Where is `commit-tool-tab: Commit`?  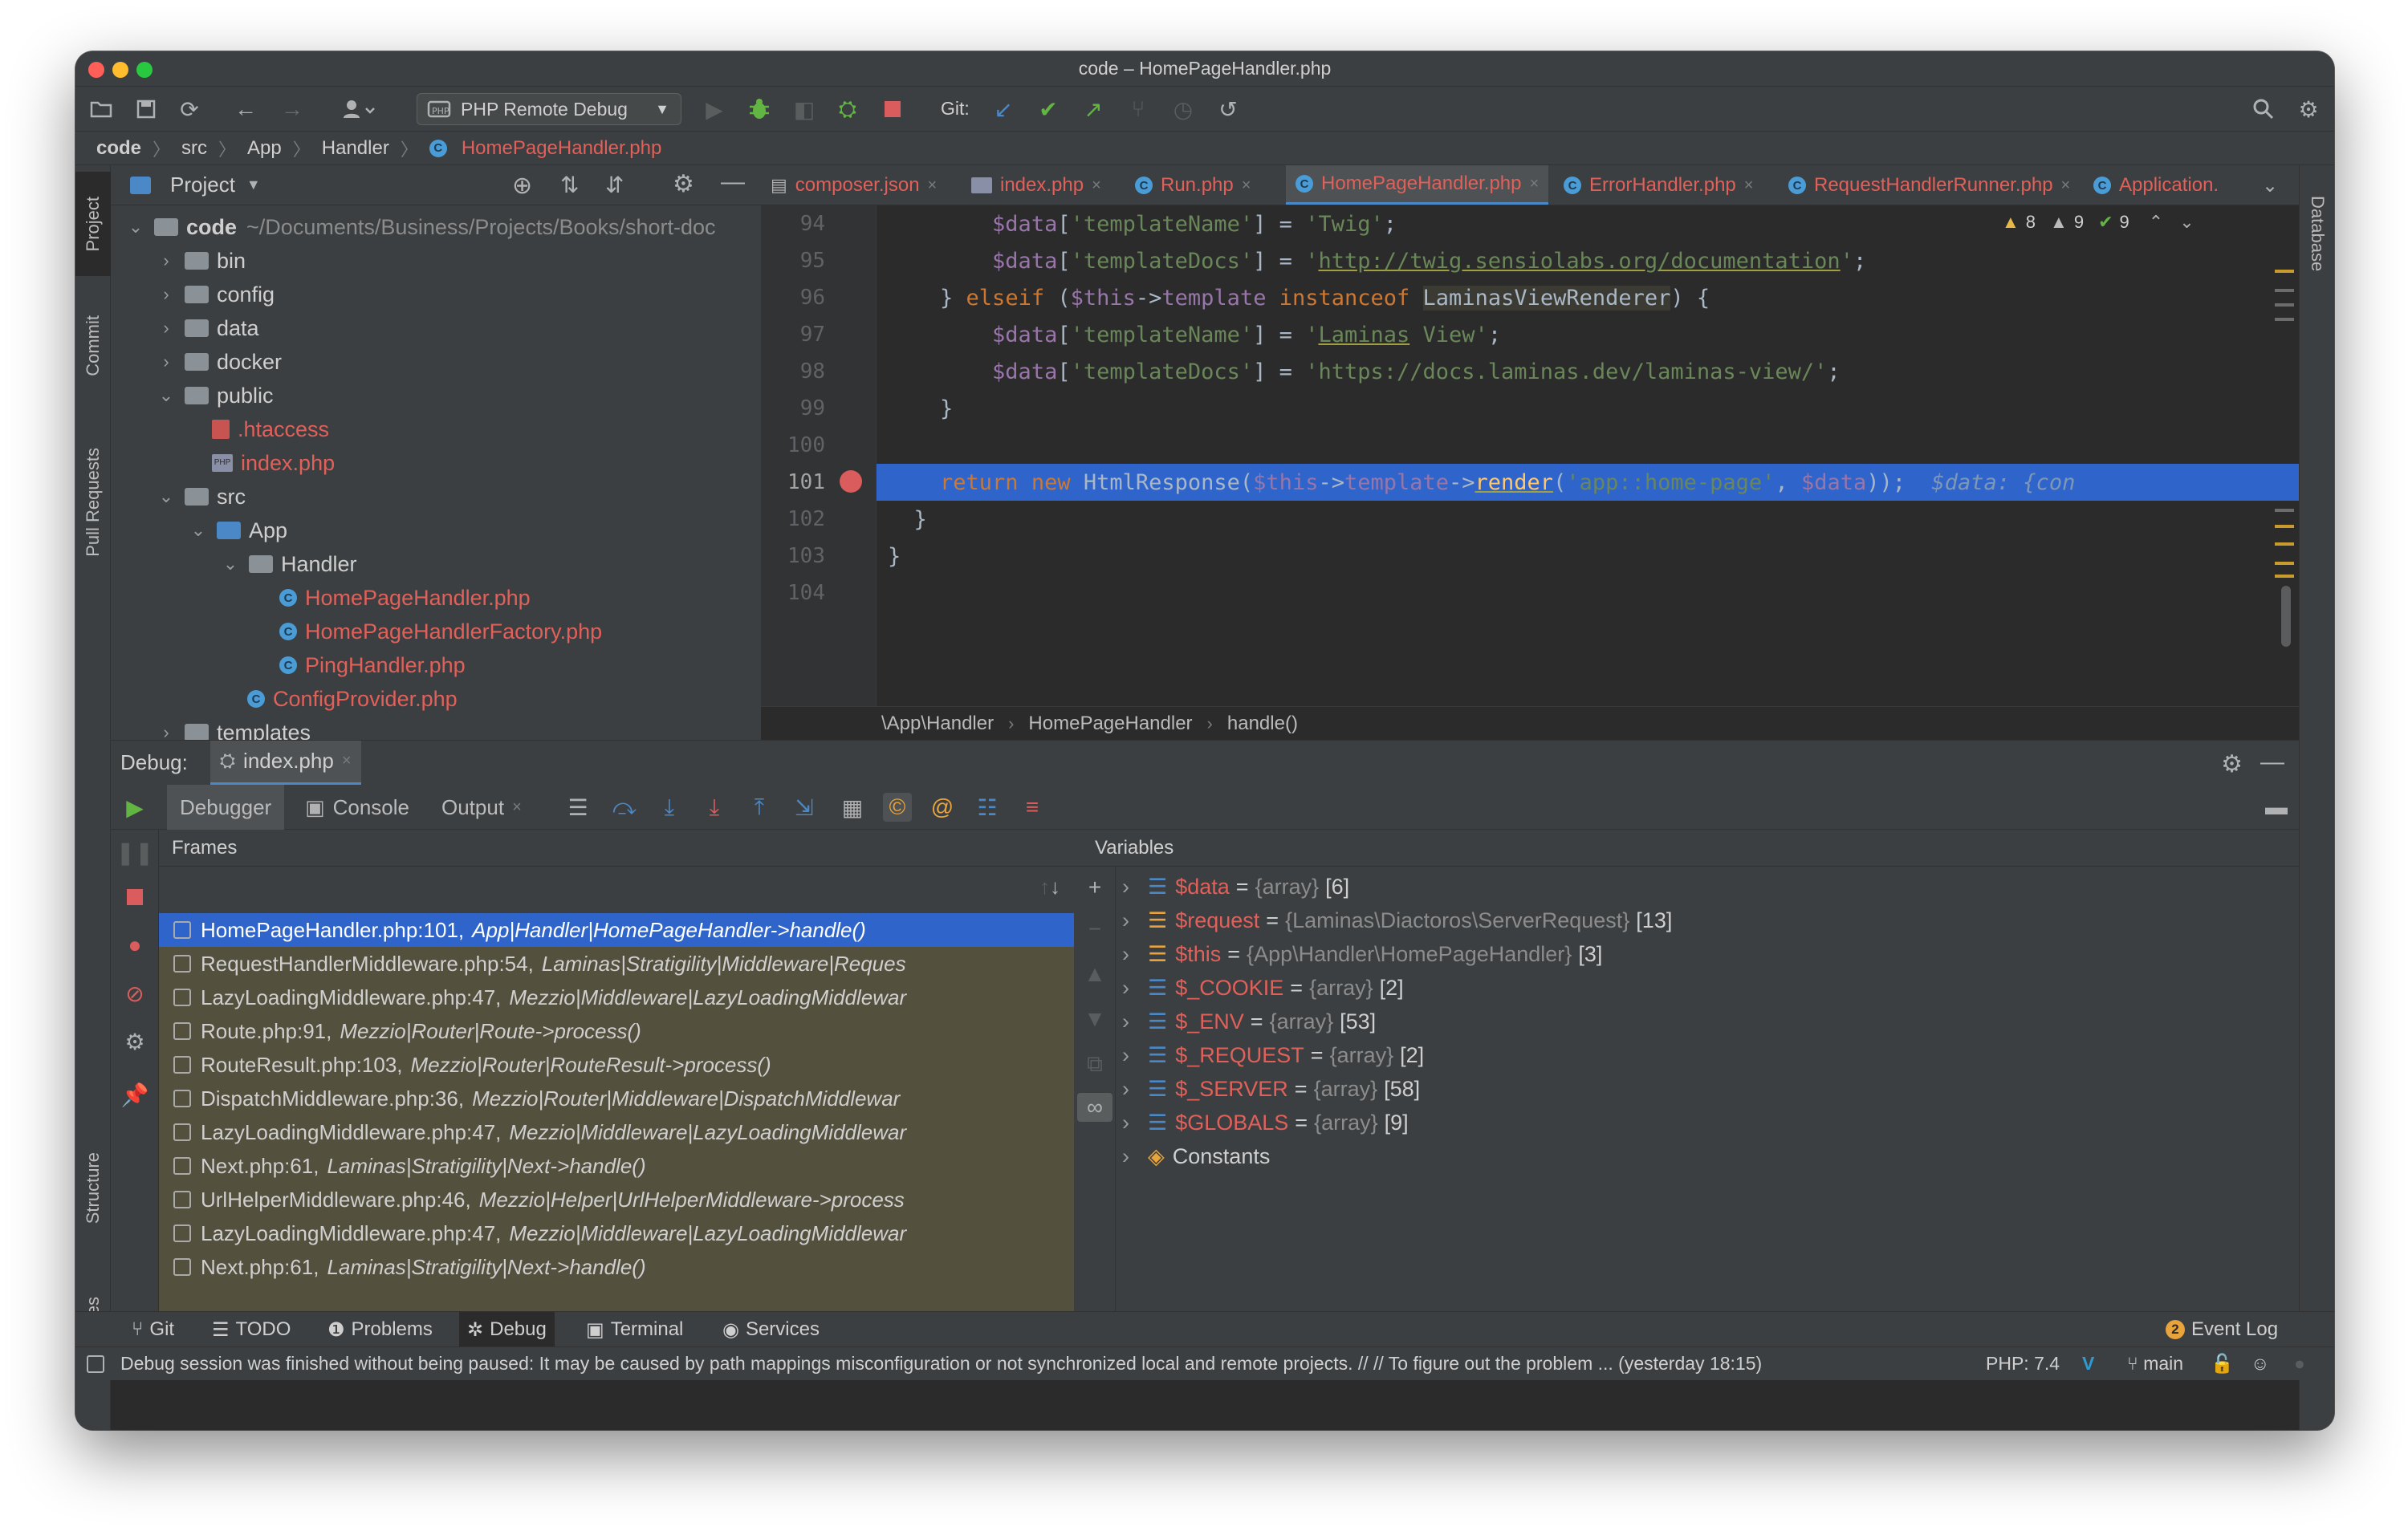 commit-tool-tab: Commit is located at coordinates (93, 346).